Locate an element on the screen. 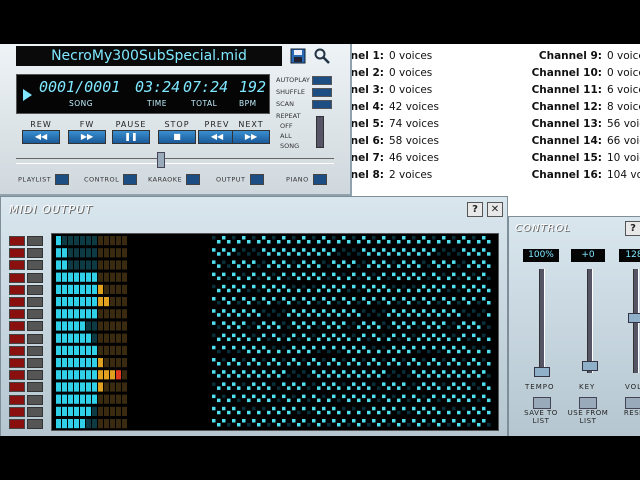  rew-button: REW ◀◀ is located at coordinates (41, 132).